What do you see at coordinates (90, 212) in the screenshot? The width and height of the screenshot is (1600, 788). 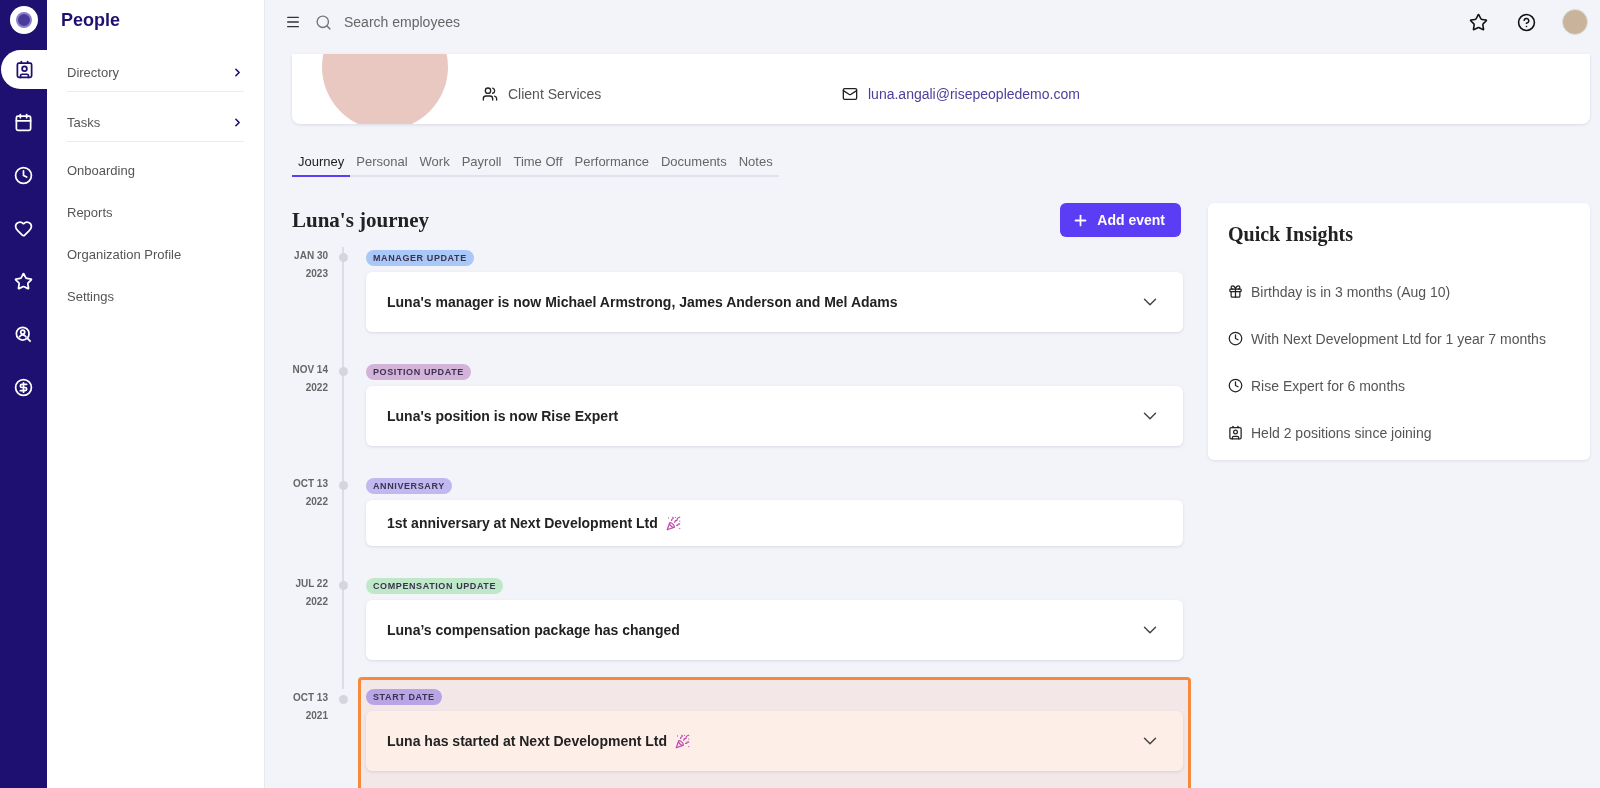 I see `sidebar-item-label: Reports` at bounding box center [90, 212].